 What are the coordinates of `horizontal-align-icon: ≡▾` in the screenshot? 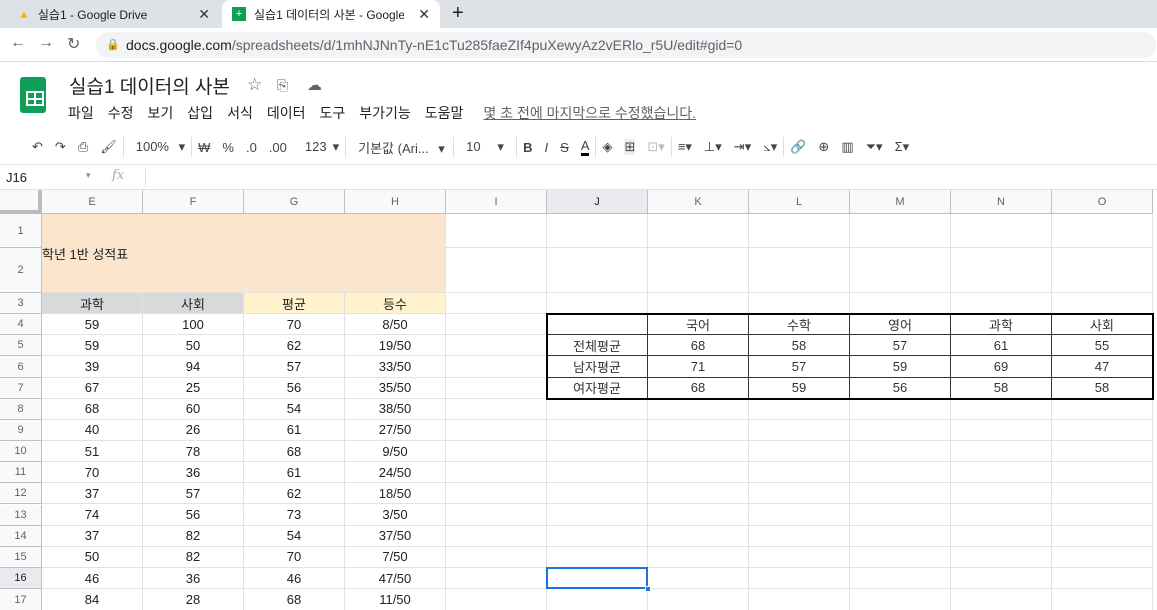 It's located at (685, 147).